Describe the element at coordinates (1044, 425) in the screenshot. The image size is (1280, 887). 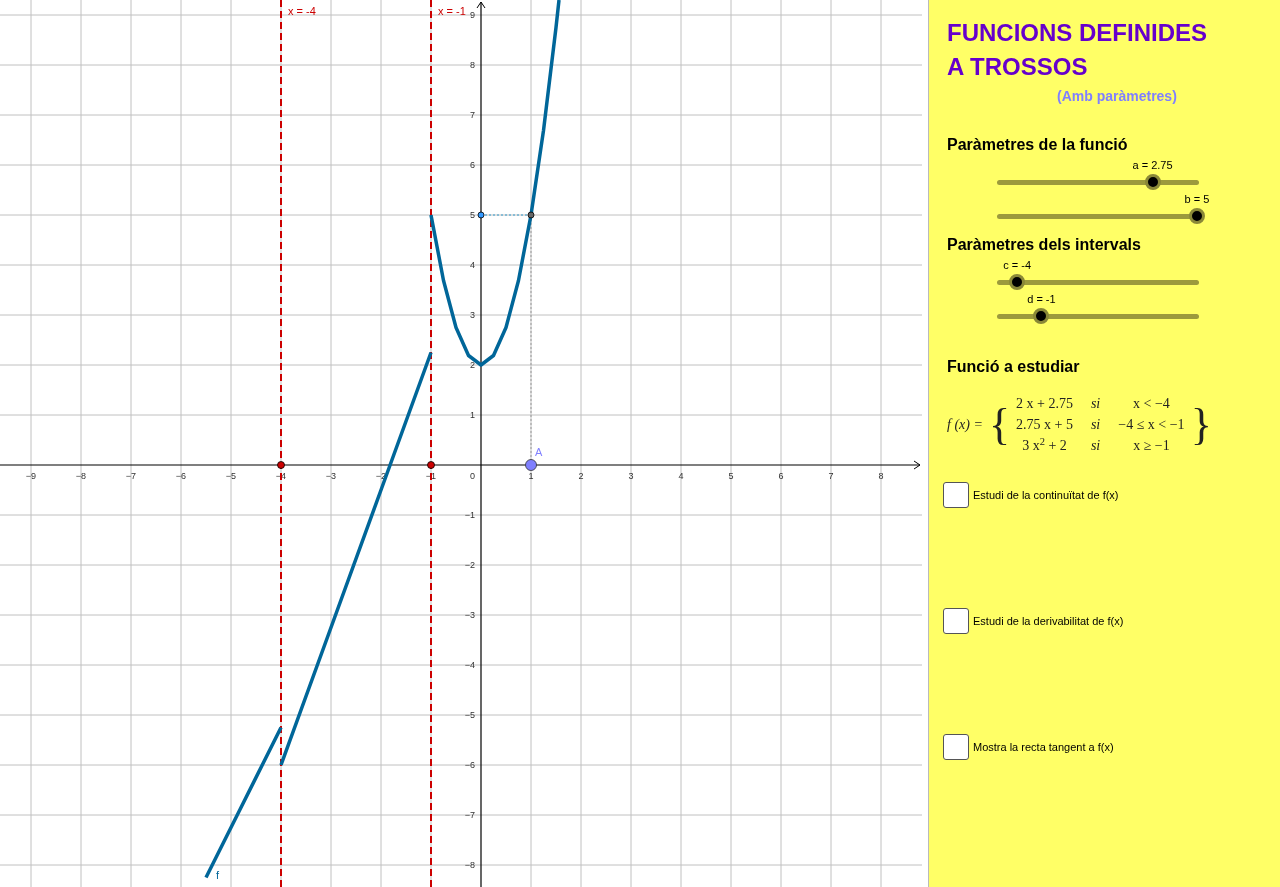
I see `formula-expression: 2.75 x + 5` at that location.